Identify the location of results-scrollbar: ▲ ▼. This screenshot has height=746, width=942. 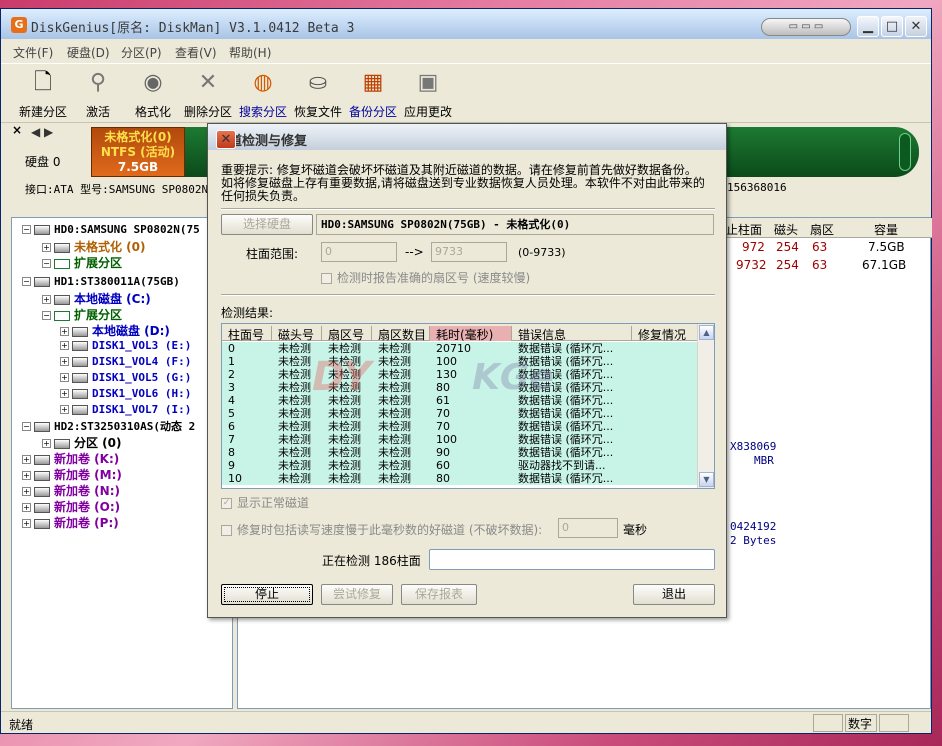
(705, 406).